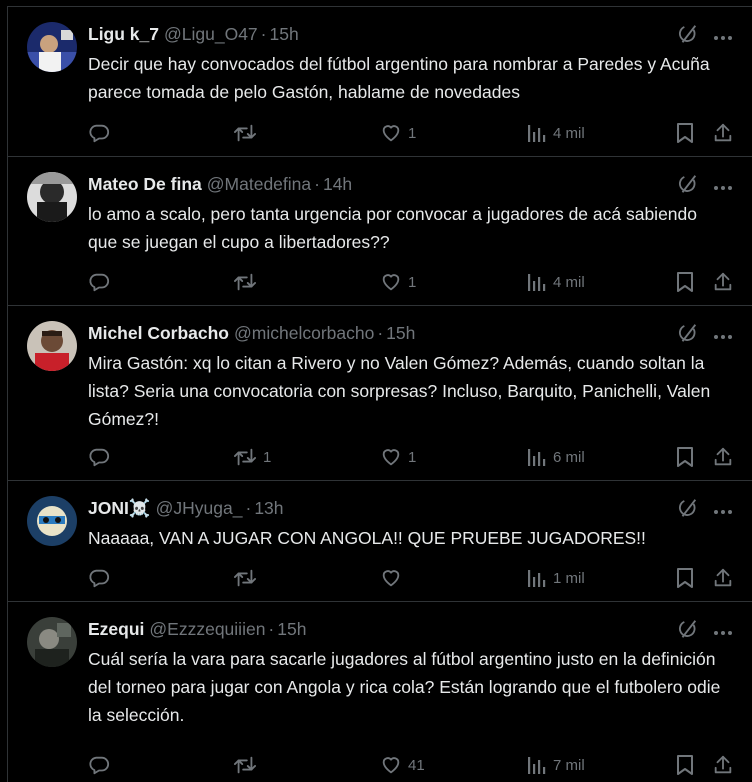 The height and width of the screenshot is (782, 752). Describe the element at coordinates (207, 629) in the screenshot. I see `user-handle: @Ezzzequiiien` at that location.